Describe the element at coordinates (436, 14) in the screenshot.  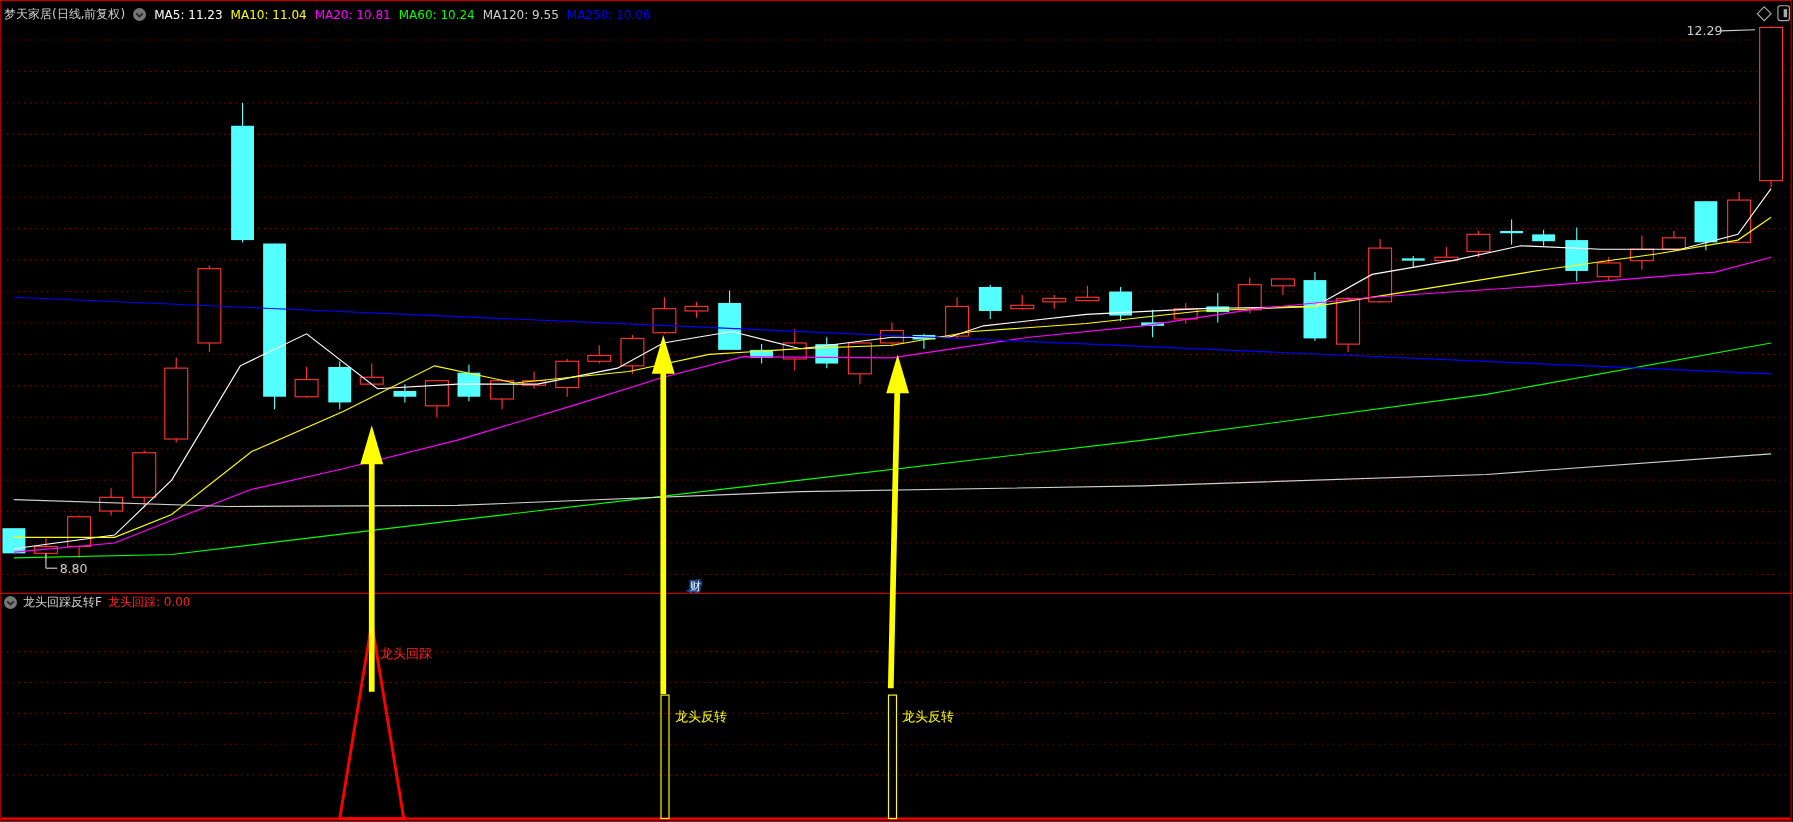
I see `moving-average-value: MA60: 10.24` at that location.